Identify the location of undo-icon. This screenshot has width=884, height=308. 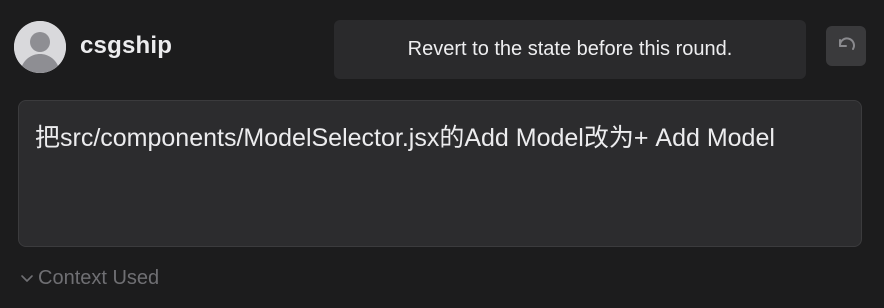
(846, 46).